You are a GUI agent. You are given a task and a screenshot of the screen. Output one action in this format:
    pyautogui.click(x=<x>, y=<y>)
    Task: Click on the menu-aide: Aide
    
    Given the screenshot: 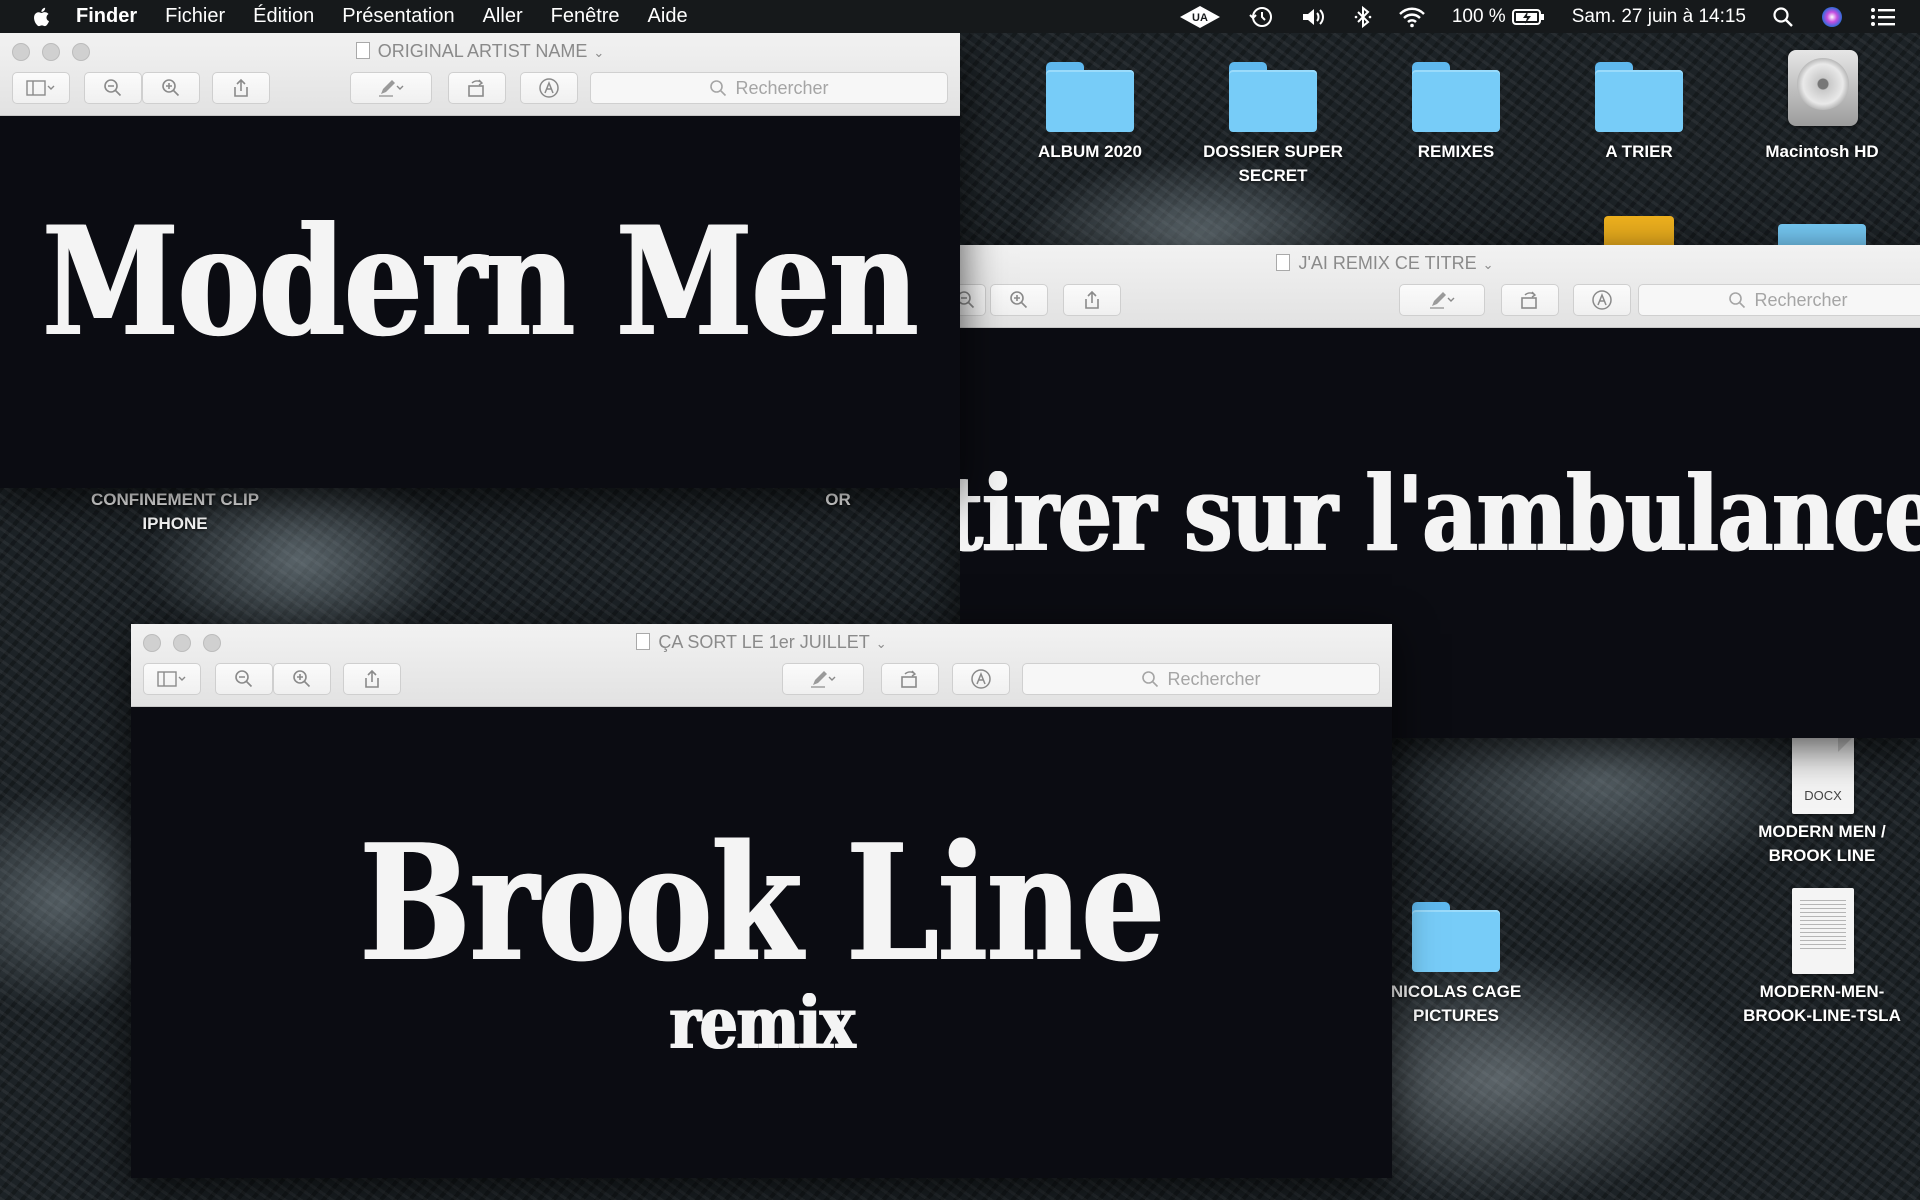 What is the action you would take?
    pyautogui.click(x=668, y=16)
    